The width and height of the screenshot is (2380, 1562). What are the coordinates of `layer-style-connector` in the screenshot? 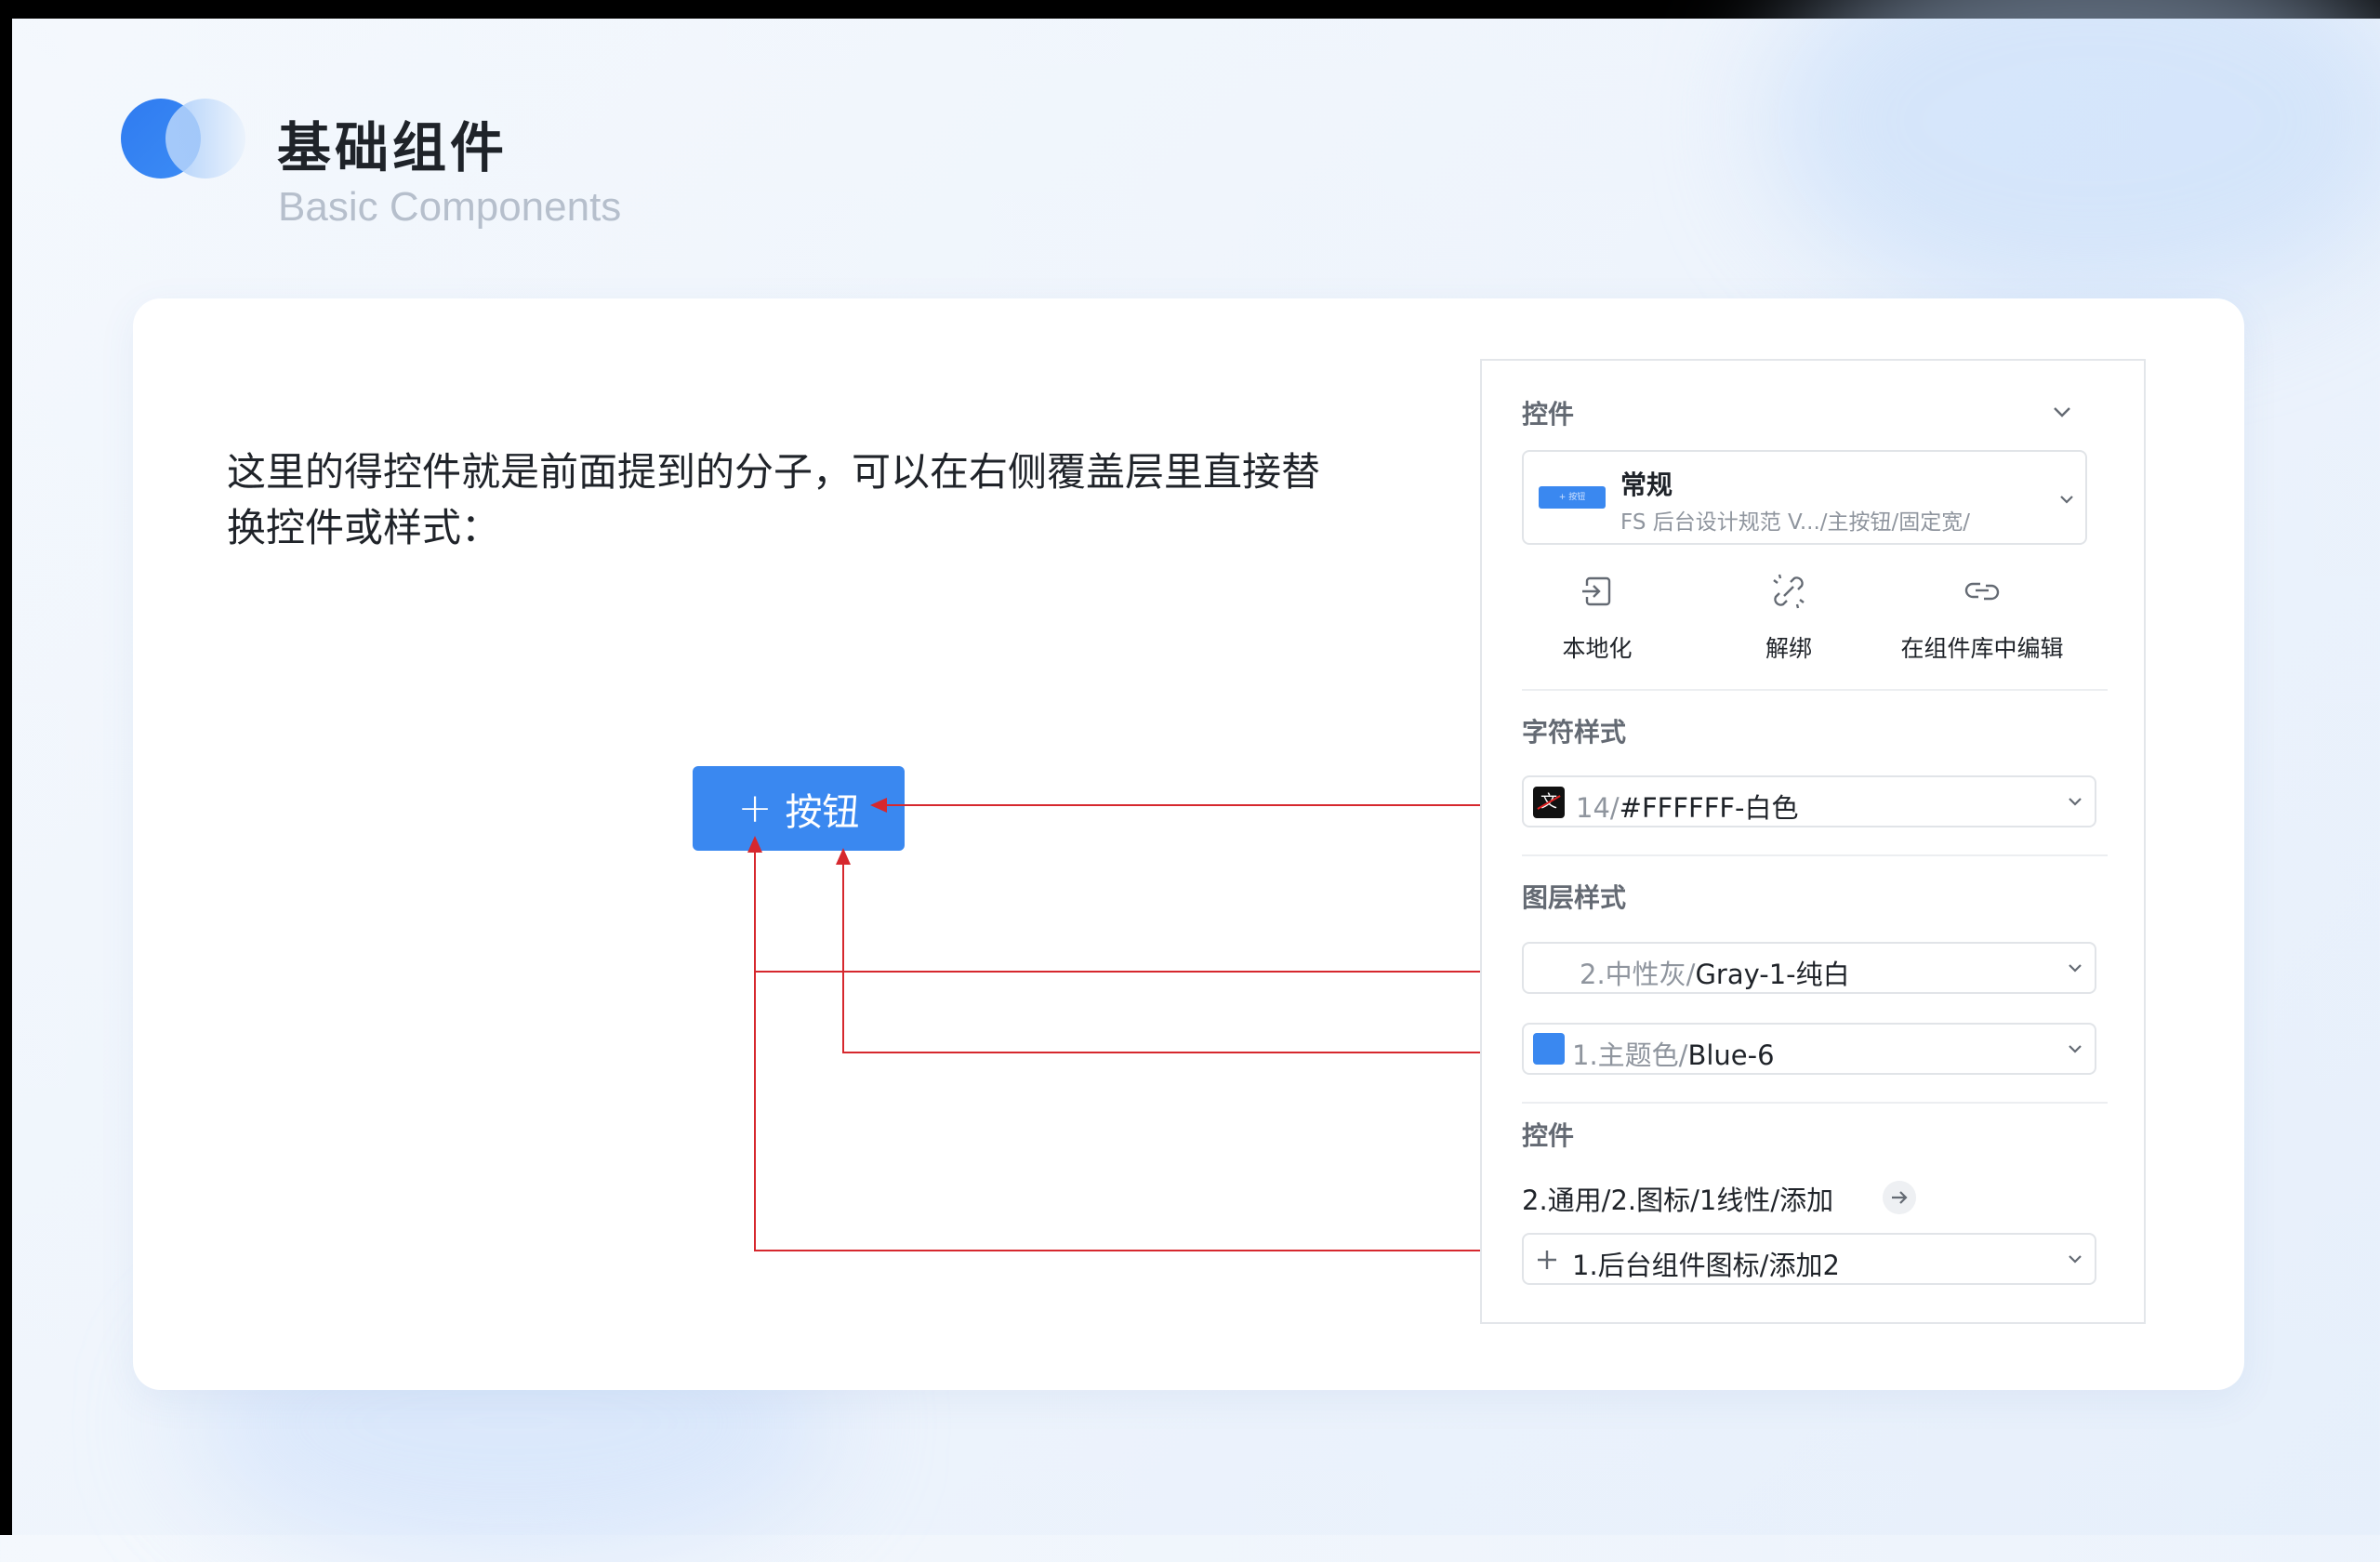 It's located at (1139, 904).